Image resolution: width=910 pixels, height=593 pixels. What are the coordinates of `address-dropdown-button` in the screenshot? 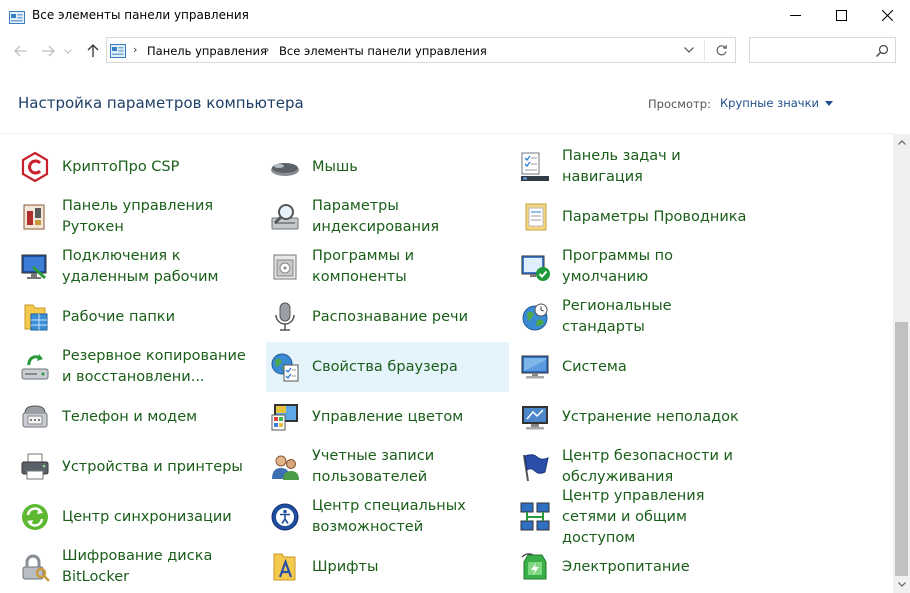 It's located at (689, 50).